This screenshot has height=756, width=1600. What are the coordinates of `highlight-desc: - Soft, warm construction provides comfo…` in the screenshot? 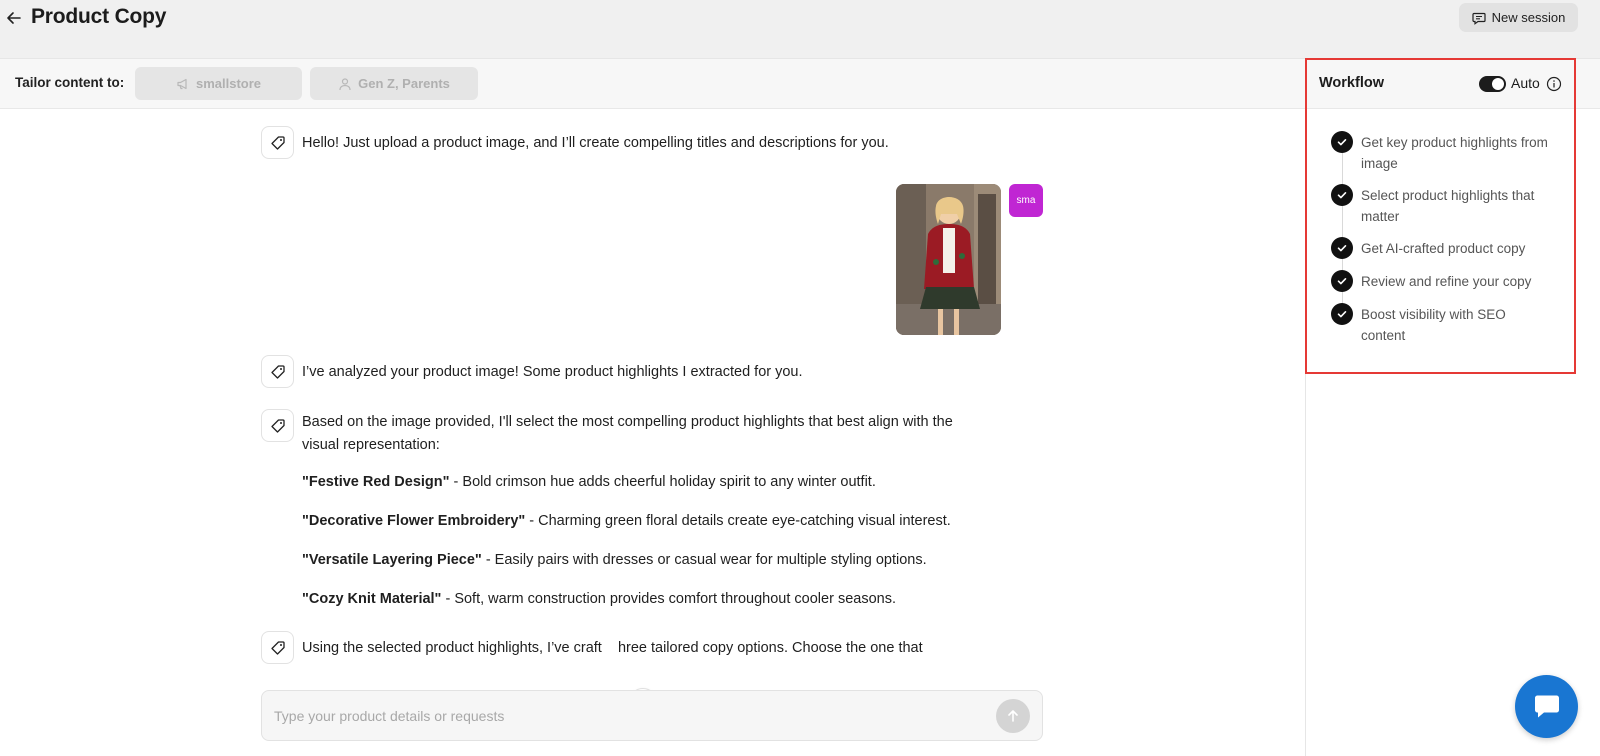 It's located at (668, 599).